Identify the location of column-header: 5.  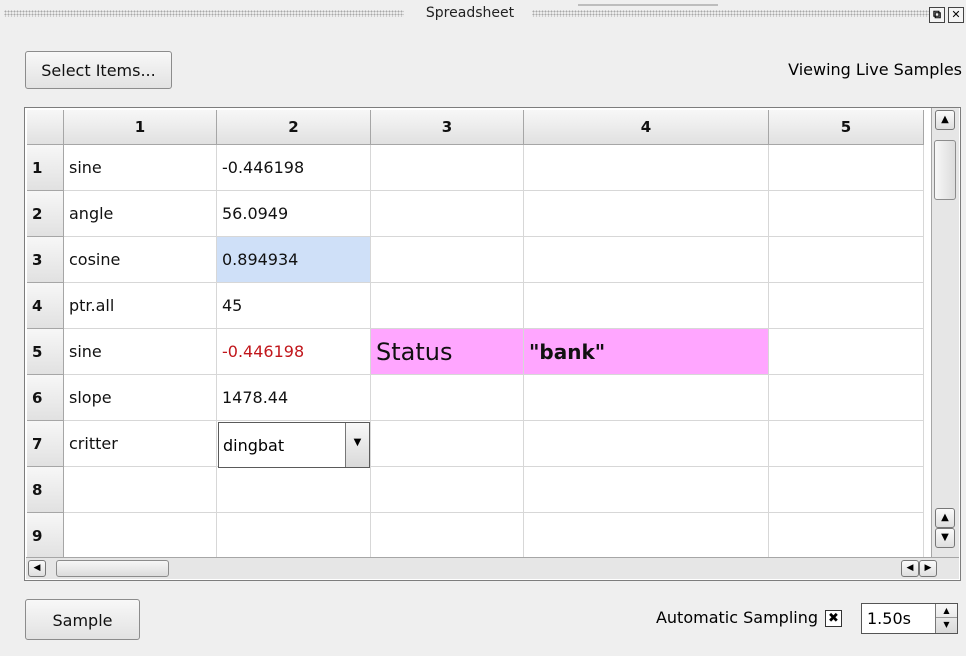
(846, 127).